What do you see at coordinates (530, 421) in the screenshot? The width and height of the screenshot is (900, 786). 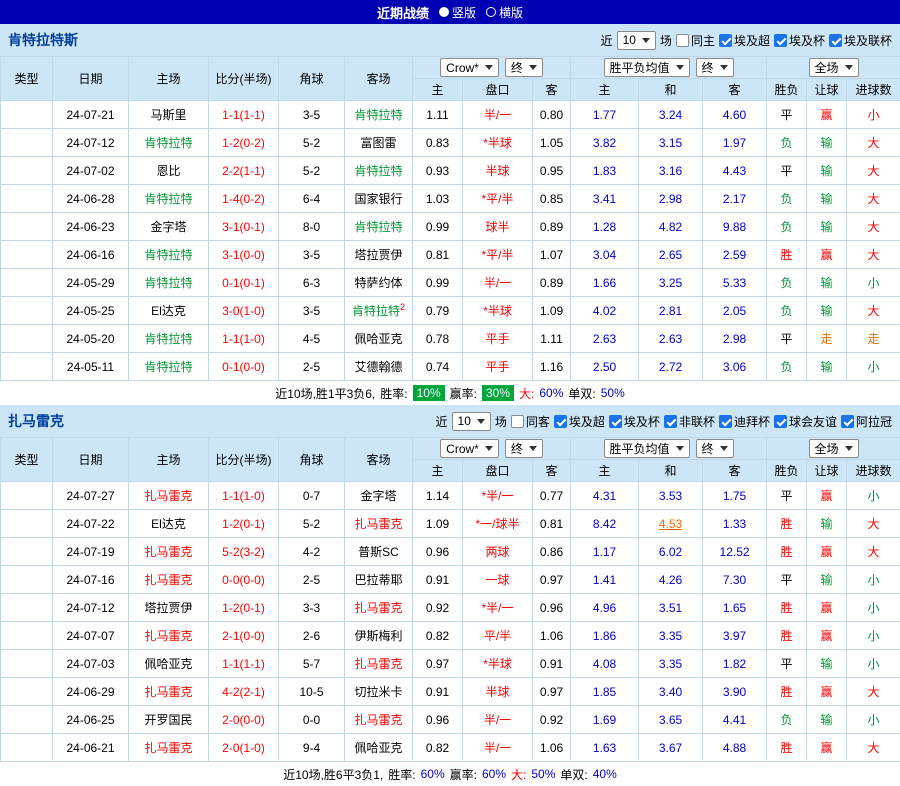 I see `same-venue-checkbox: 同客` at bounding box center [530, 421].